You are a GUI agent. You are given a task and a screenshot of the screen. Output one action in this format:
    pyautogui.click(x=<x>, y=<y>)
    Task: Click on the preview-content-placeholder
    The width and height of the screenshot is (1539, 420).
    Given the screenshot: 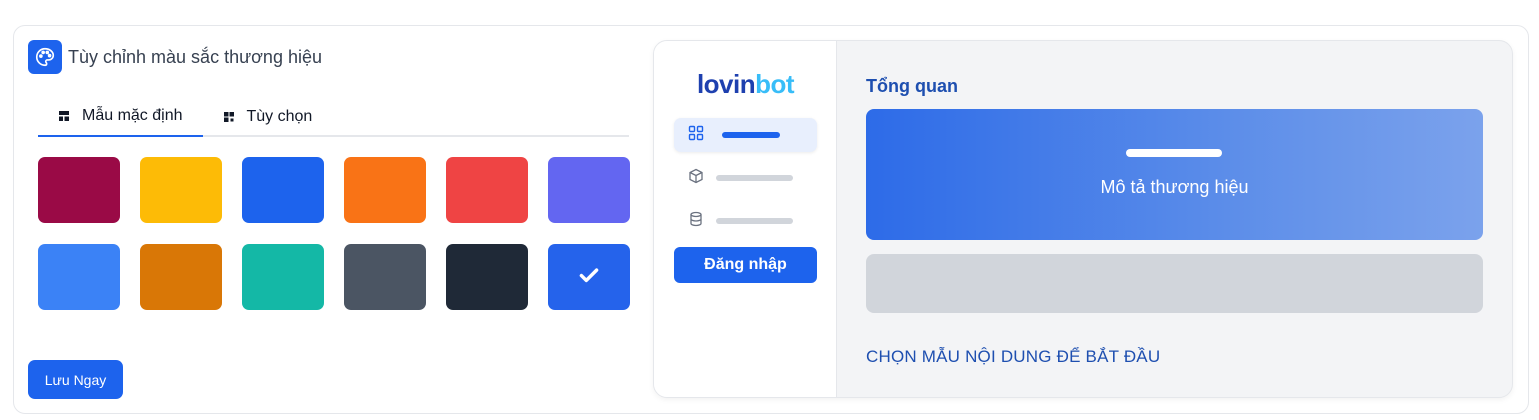 What is the action you would take?
    pyautogui.click(x=1174, y=283)
    